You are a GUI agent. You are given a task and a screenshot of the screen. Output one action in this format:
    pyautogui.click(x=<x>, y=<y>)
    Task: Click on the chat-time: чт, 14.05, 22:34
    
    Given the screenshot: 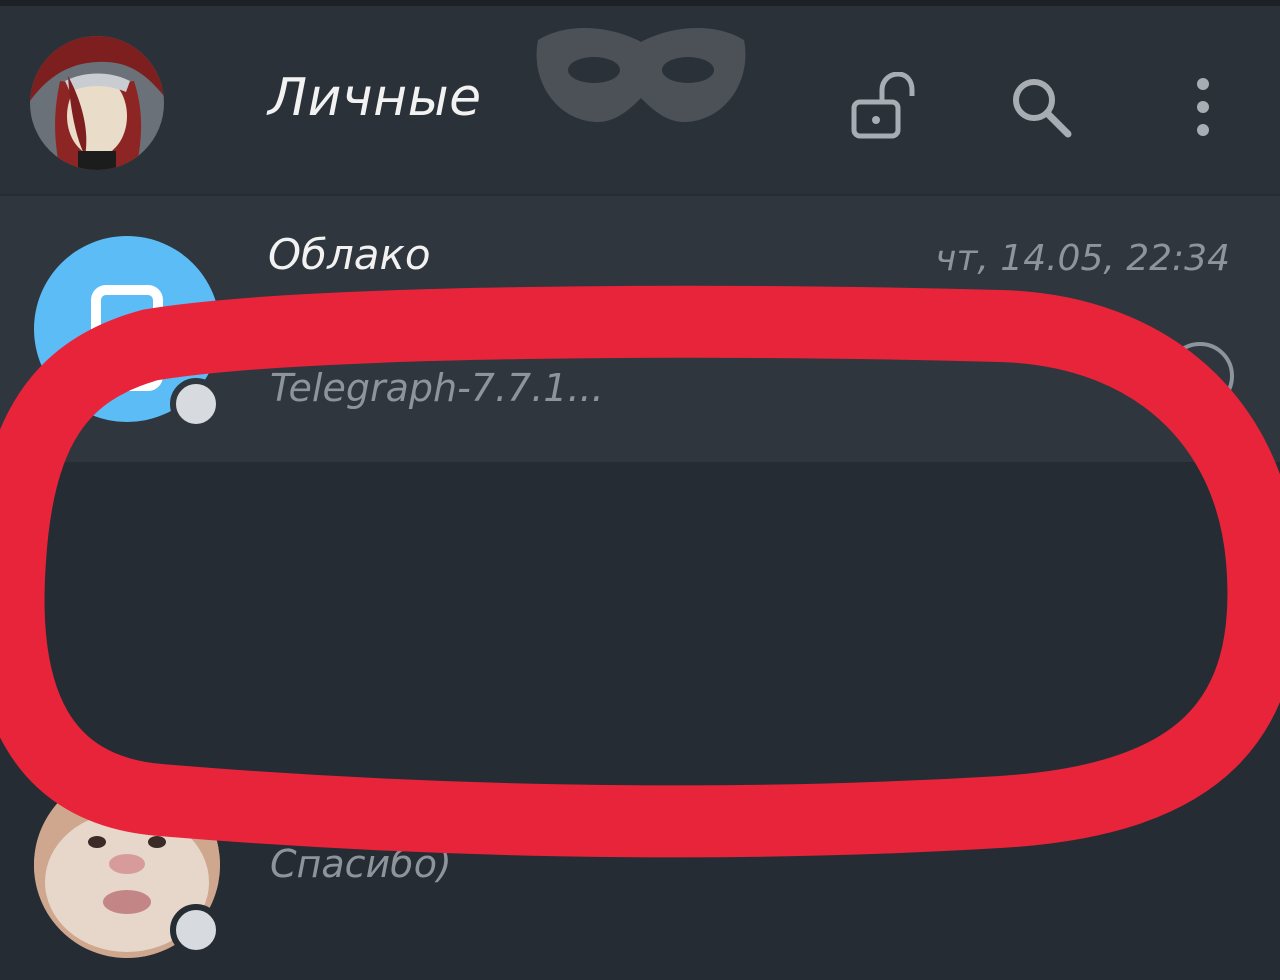 What is the action you would take?
    pyautogui.click(x=1082, y=258)
    